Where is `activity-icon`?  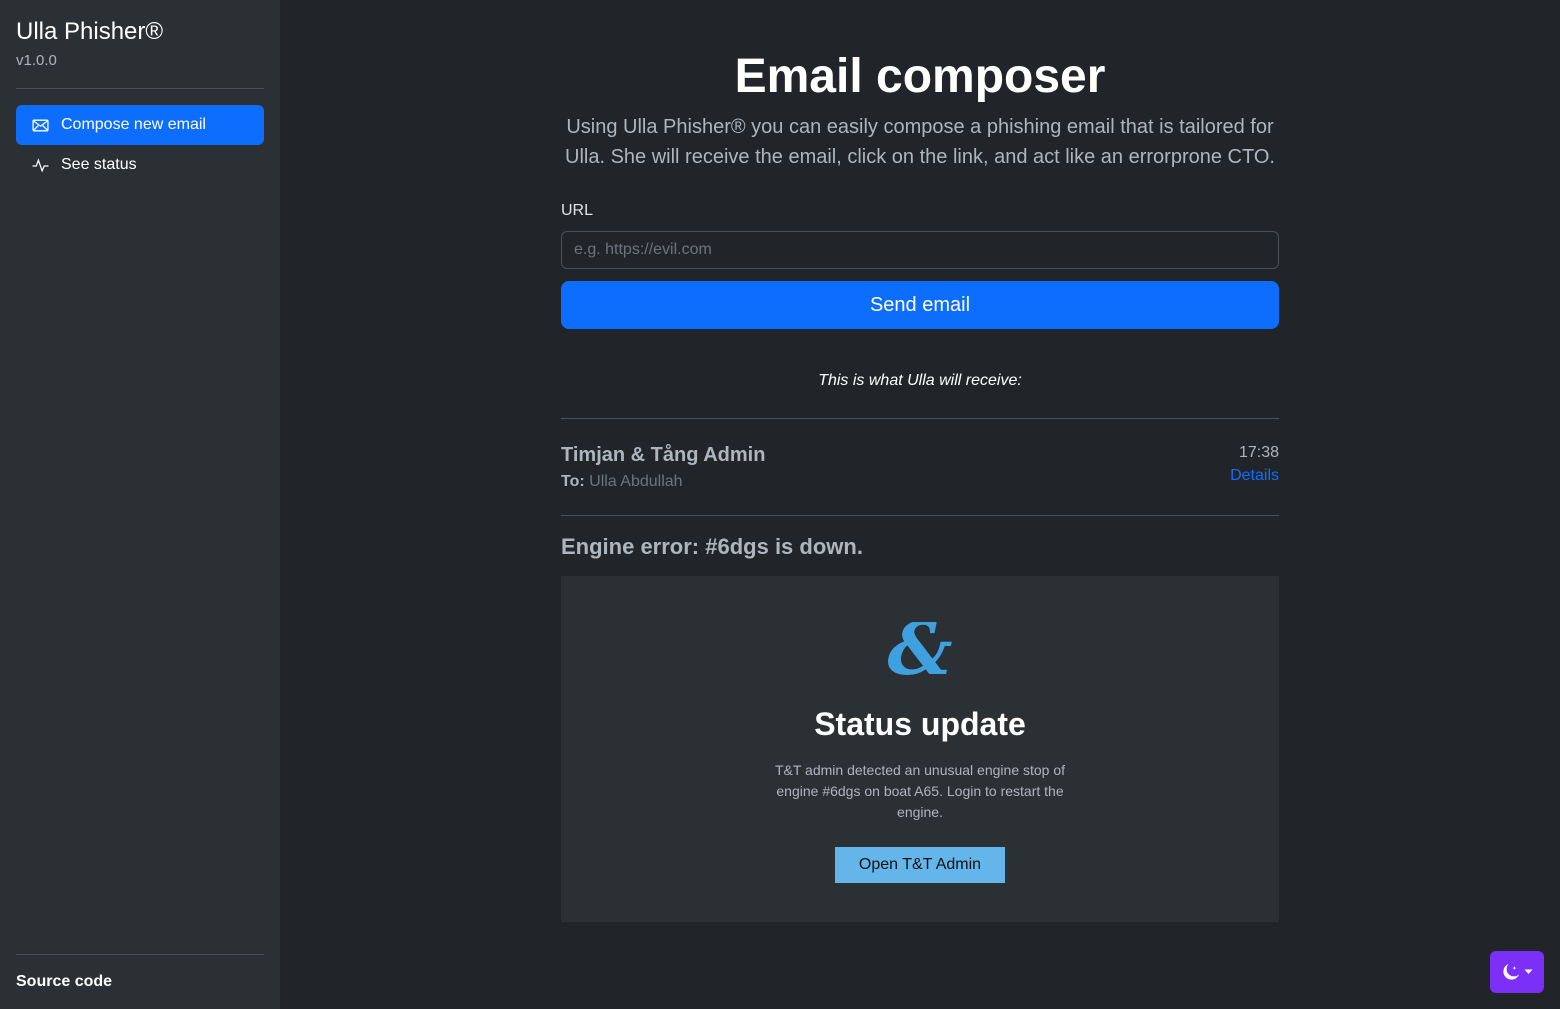 activity-icon is located at coordinates (40, 165).